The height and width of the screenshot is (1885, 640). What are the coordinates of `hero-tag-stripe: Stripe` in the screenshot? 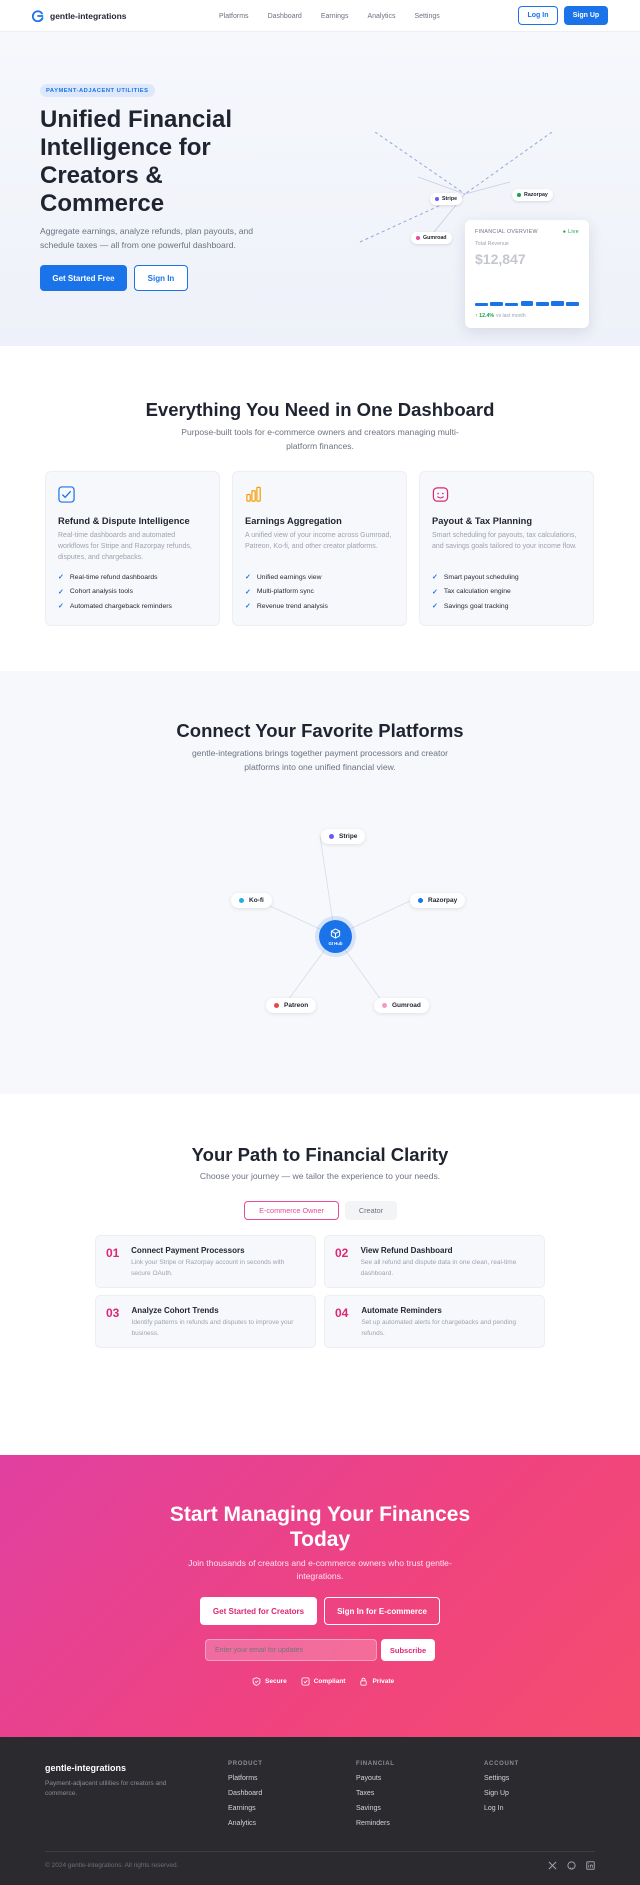 It's located at (446, 199).